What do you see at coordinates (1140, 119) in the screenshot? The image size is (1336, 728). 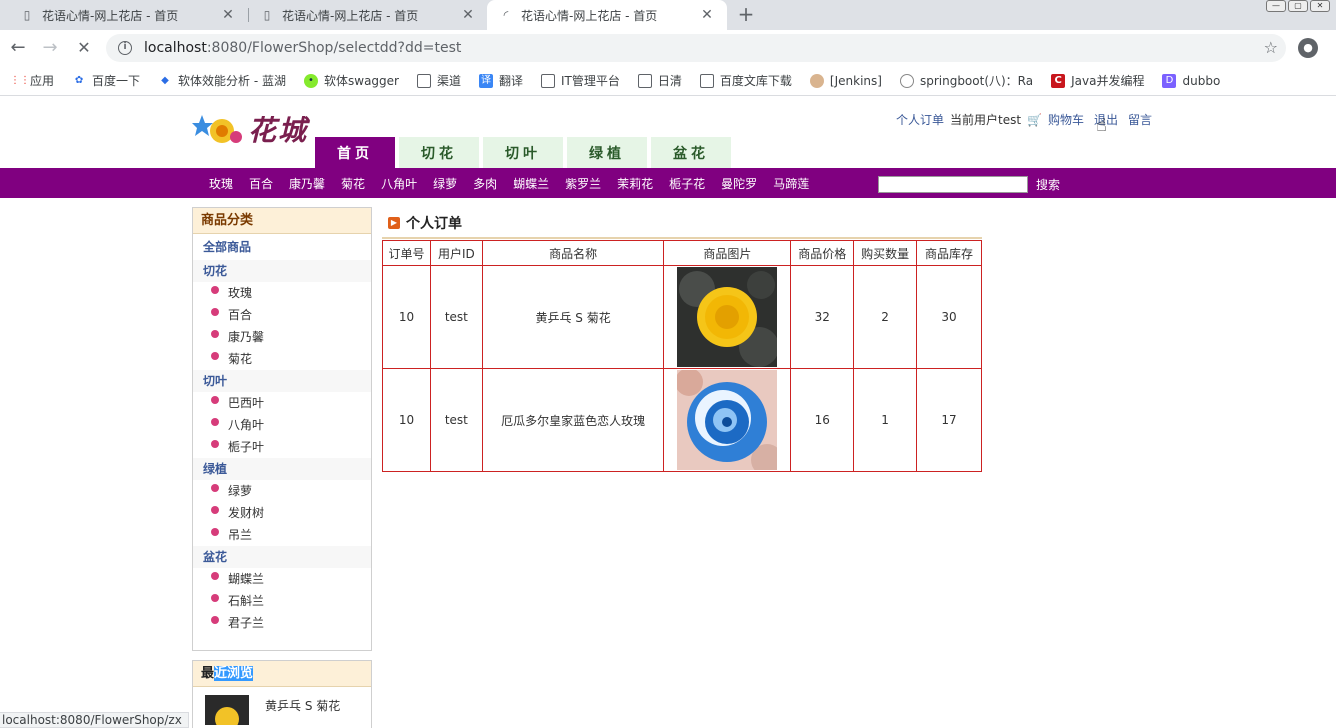 I see `message-link: 留言` at bounding box center [1140, 119].